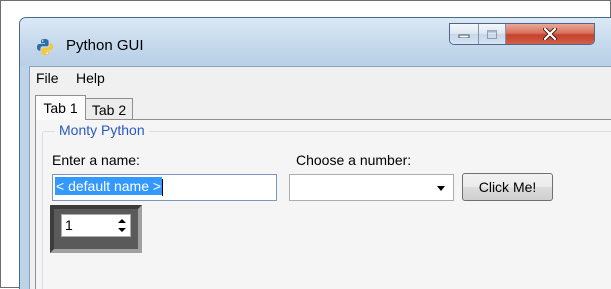 The height and width of the screenshot is (289, 611). What do you see at coordinates (354, 160) in the screenshot?
I see `number-label: Choose a number:` at bounding box center [354, 160].